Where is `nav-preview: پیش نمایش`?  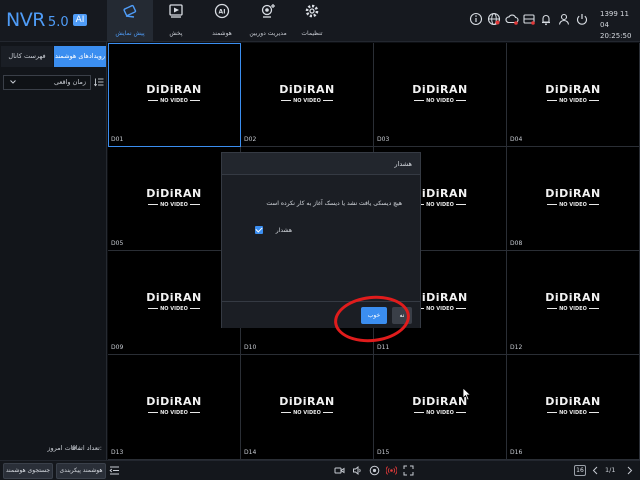
nav-preview: پیش نمایش is located at coordinates (130, 21).